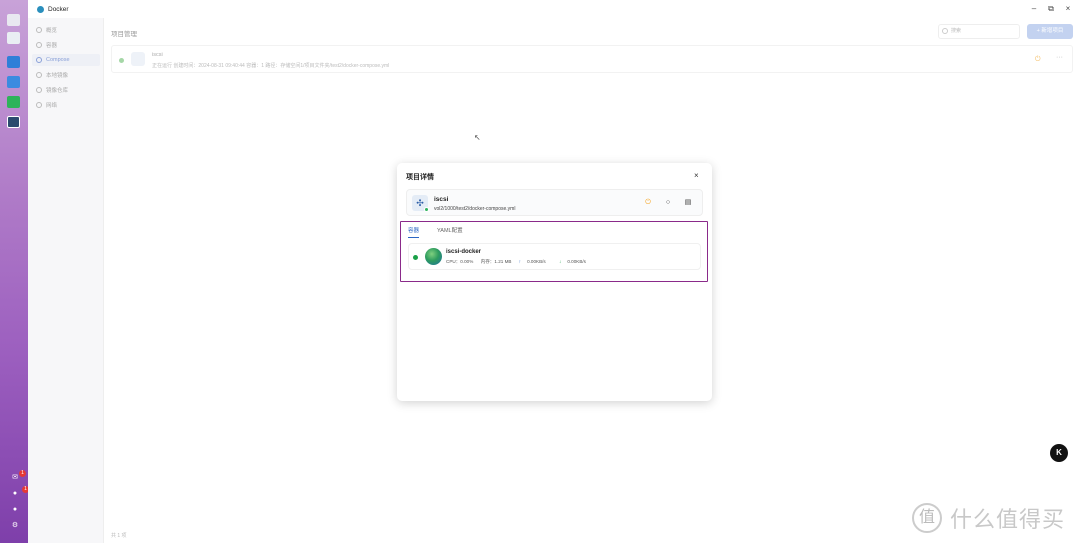 Image resolution: width=1080 pixels, height=543 pixels. Describe the element at coordinates (58, 60) in the screenshot. I see `sidebar-item-label: Compose` at that location.